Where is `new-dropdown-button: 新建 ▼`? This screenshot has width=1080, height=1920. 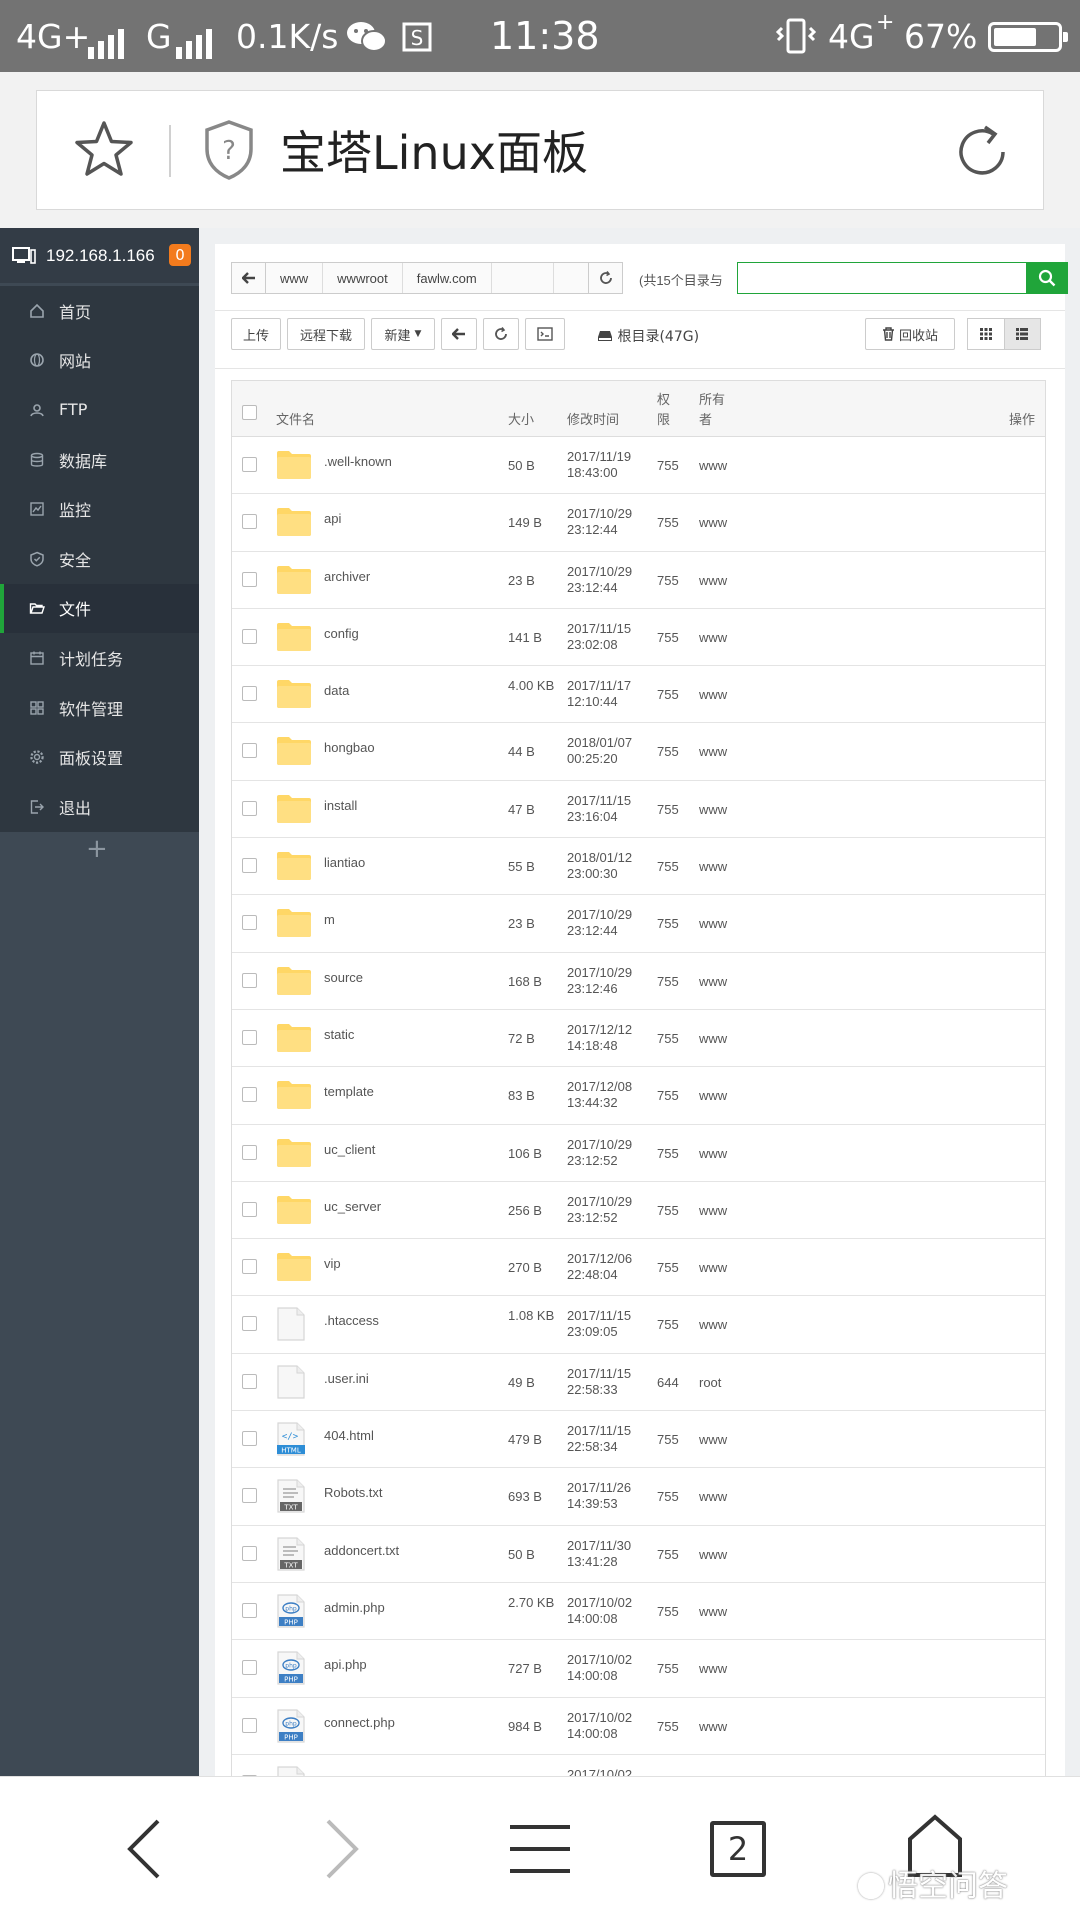
new-dropdown-button: 新建 ▼ is located at coordinates (403, 334).